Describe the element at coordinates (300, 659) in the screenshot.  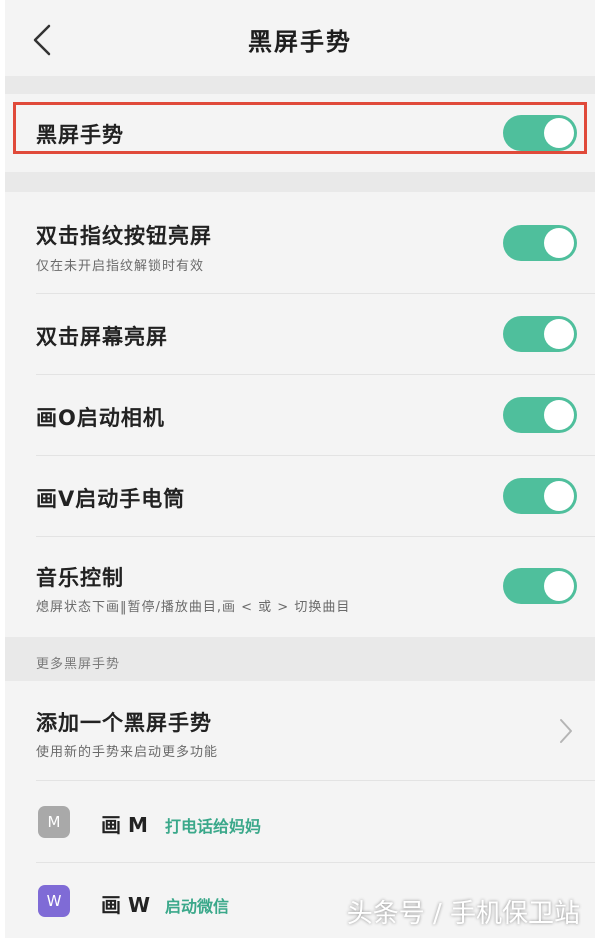
I see `section-header: 更多黑屏手势` at that location.